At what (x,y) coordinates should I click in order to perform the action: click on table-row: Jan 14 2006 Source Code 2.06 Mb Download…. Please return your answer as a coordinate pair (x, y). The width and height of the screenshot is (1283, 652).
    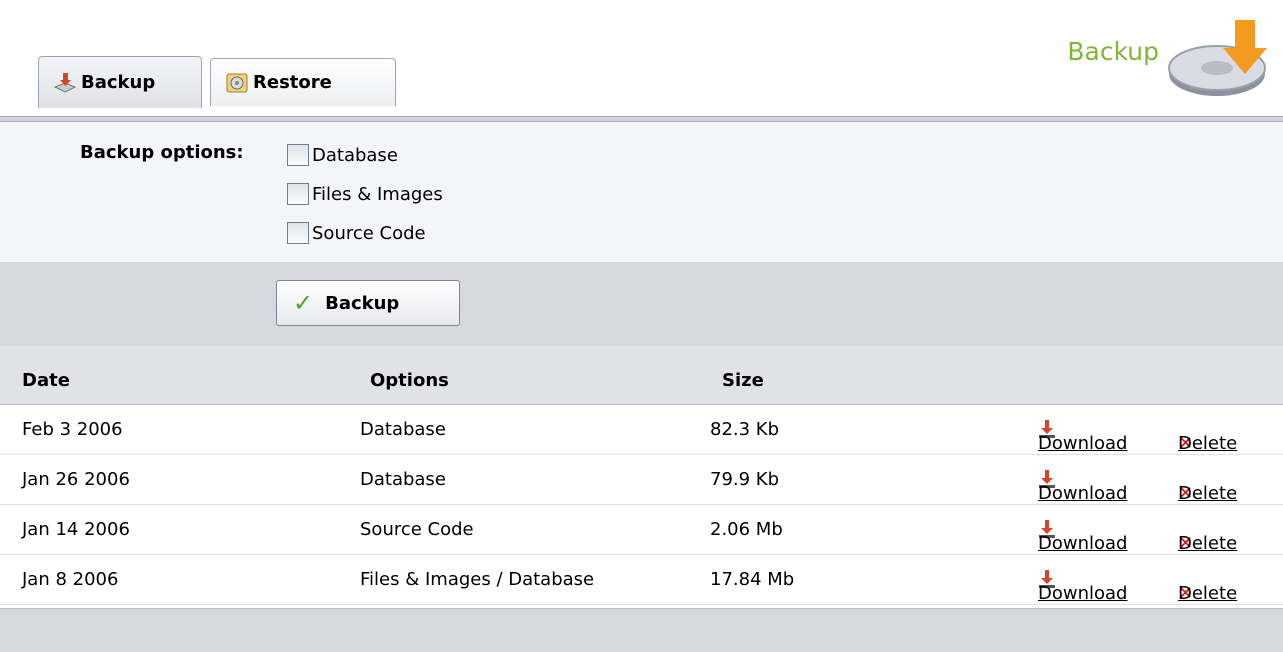
    Looking at the image, I should click on (641, 530).